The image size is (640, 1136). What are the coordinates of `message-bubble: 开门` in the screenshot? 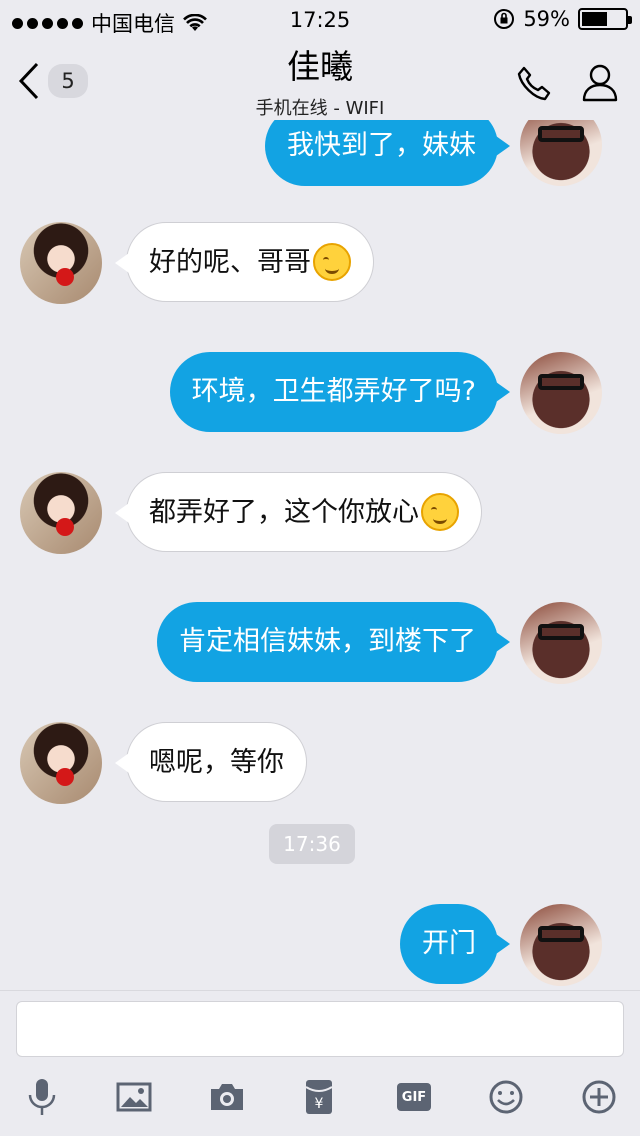 It's located at (455, 944).